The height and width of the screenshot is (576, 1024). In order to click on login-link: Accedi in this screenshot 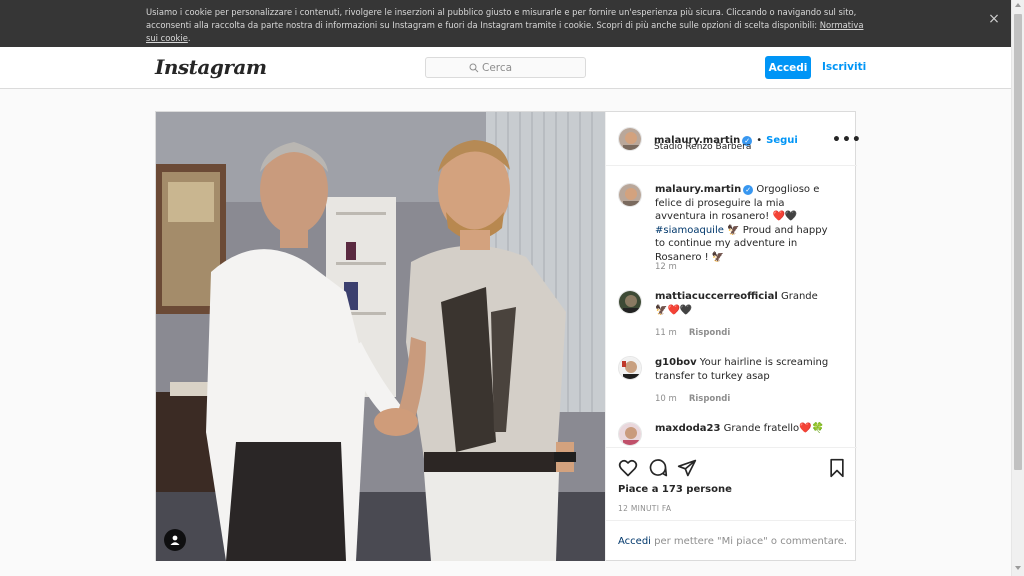, I will do `click(634, 541)`.